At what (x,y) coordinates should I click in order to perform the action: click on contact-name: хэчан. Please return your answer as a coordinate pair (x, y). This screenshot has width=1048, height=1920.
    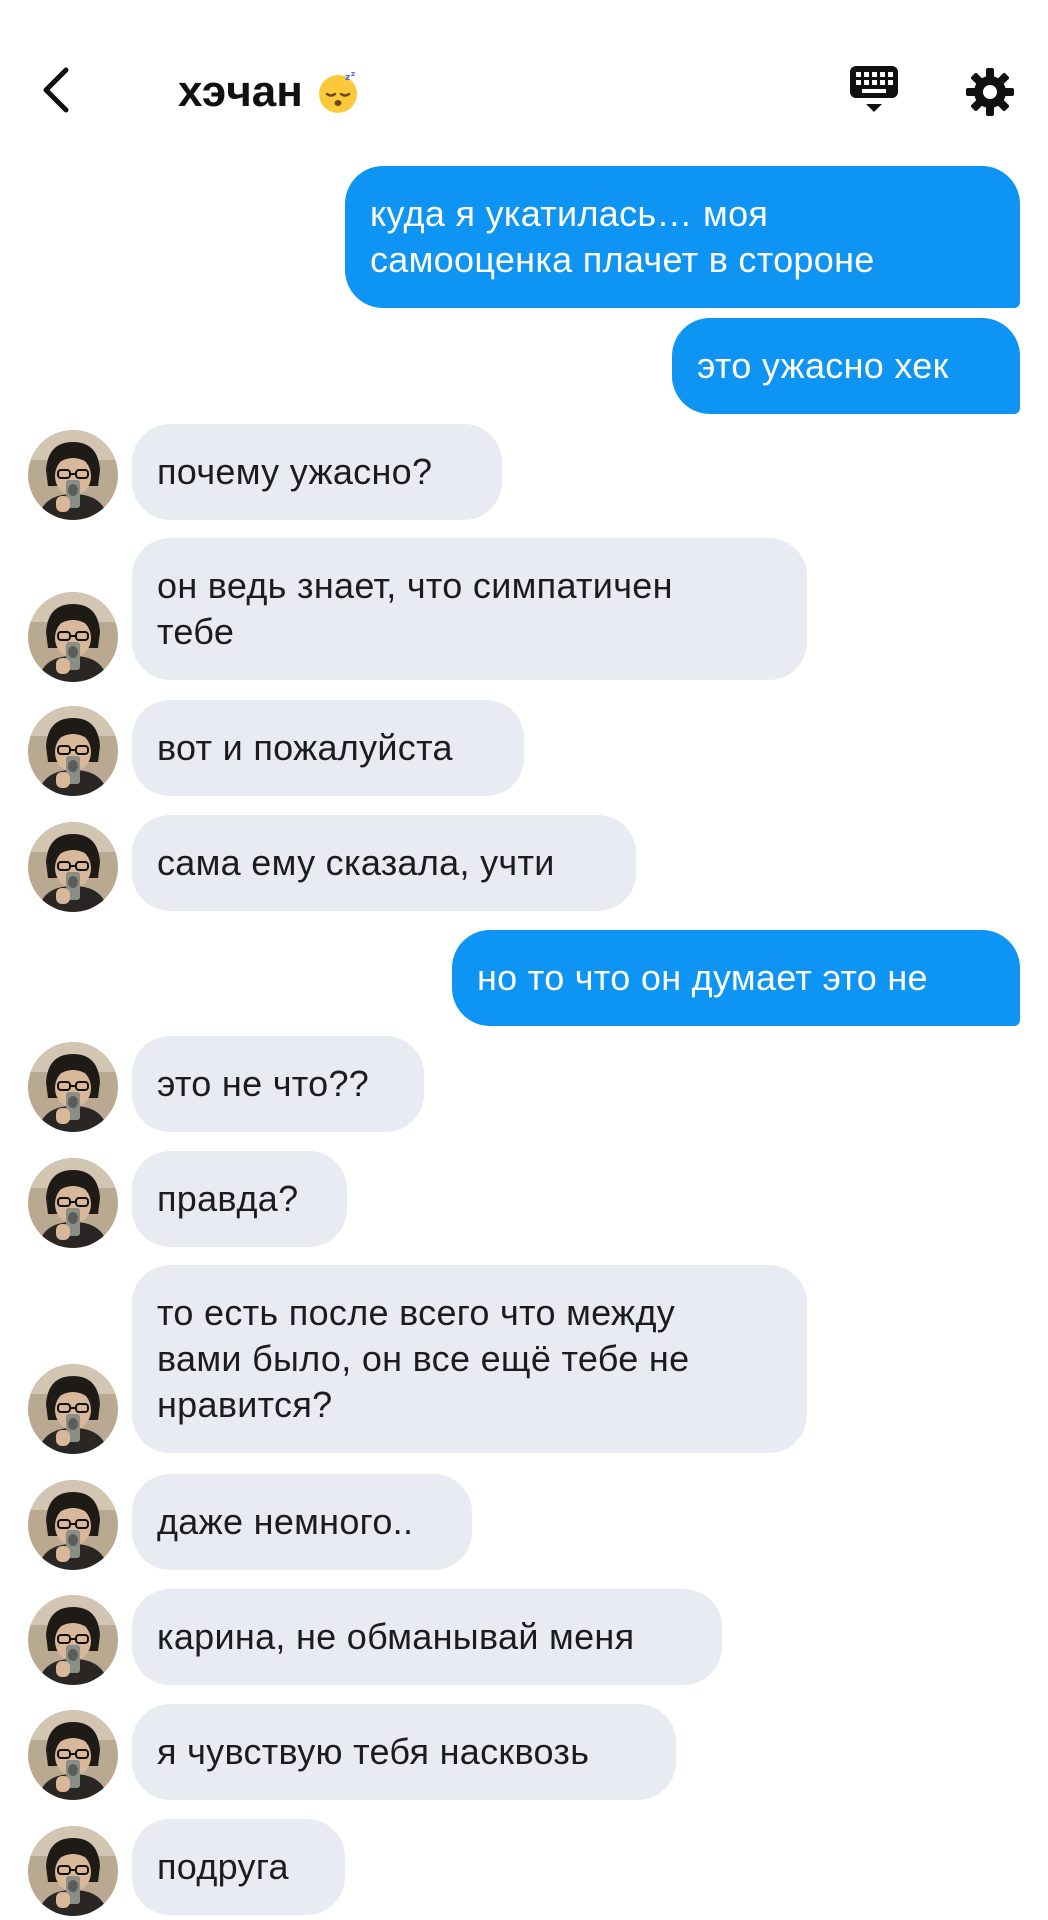
    Looking at the image, I should click on (240, 91).